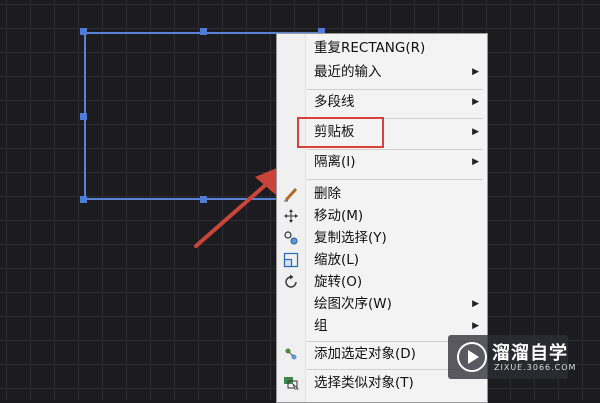 The image size is (600, 403). Describe the element at coordinates (339, 216) in the screenshot. I see `menu-item-label: 移动(M)` at that location.